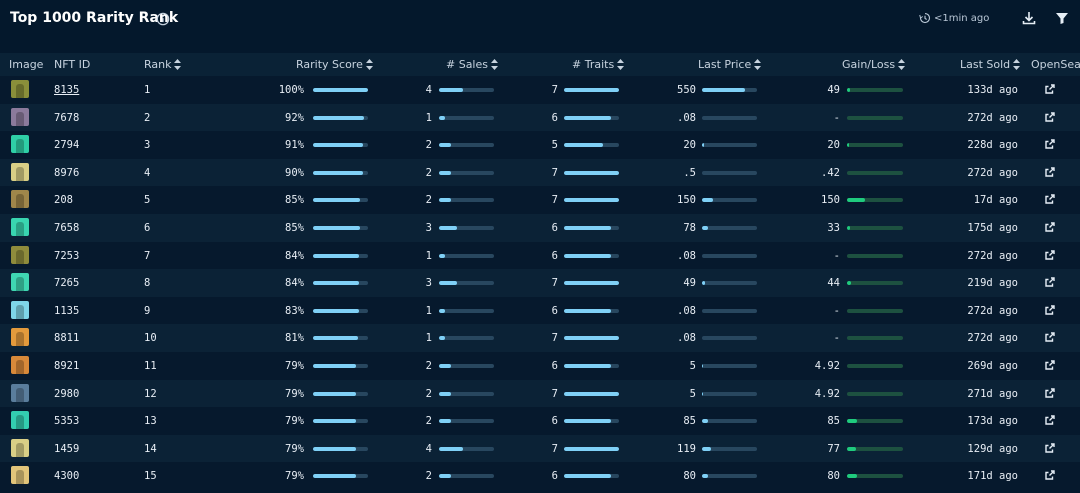 The height and width of the screenshot is (493, 1080). What do you see at coordinates (990, 64) in the screenshot?
I see `col-last-sold: Last Sold` at bounding box center [990, 64].